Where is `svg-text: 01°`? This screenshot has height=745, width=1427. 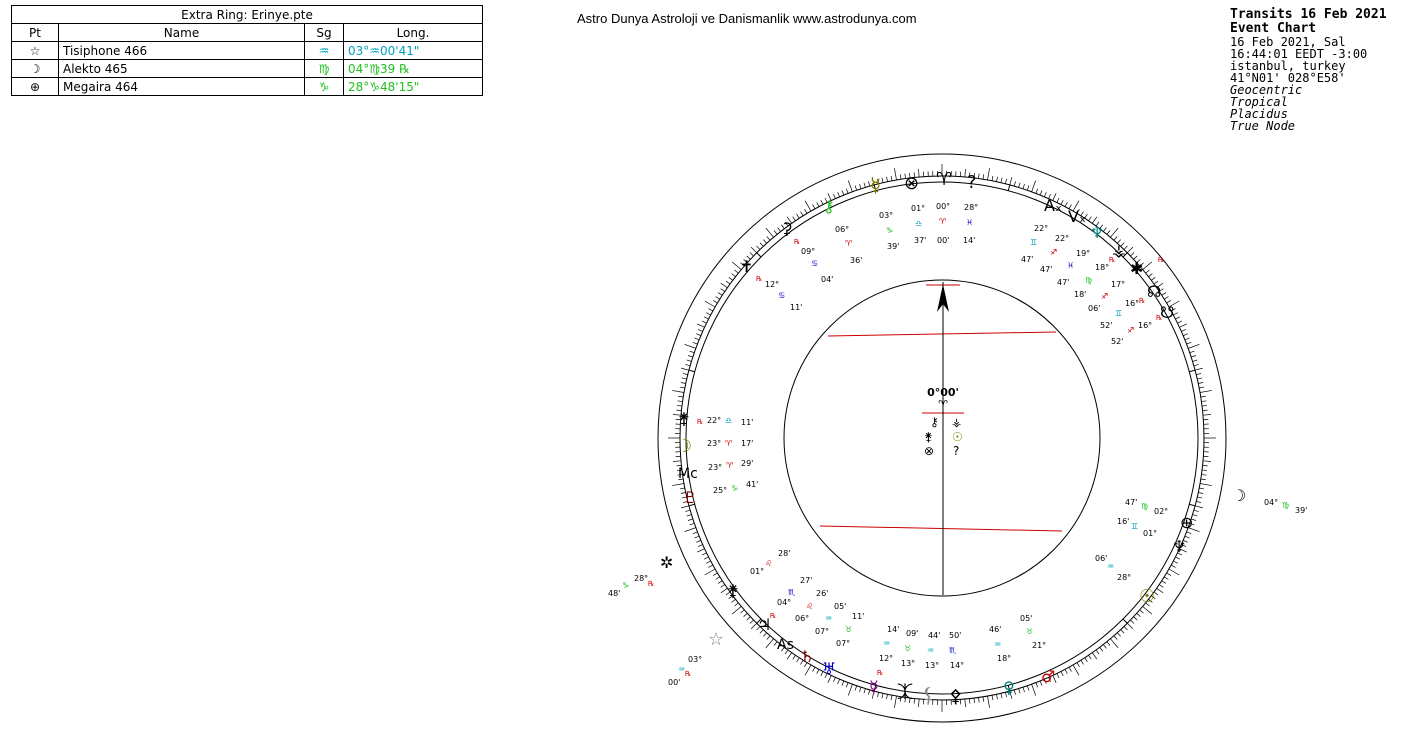 svg-text: 01° is located at coordinates (918, 208).